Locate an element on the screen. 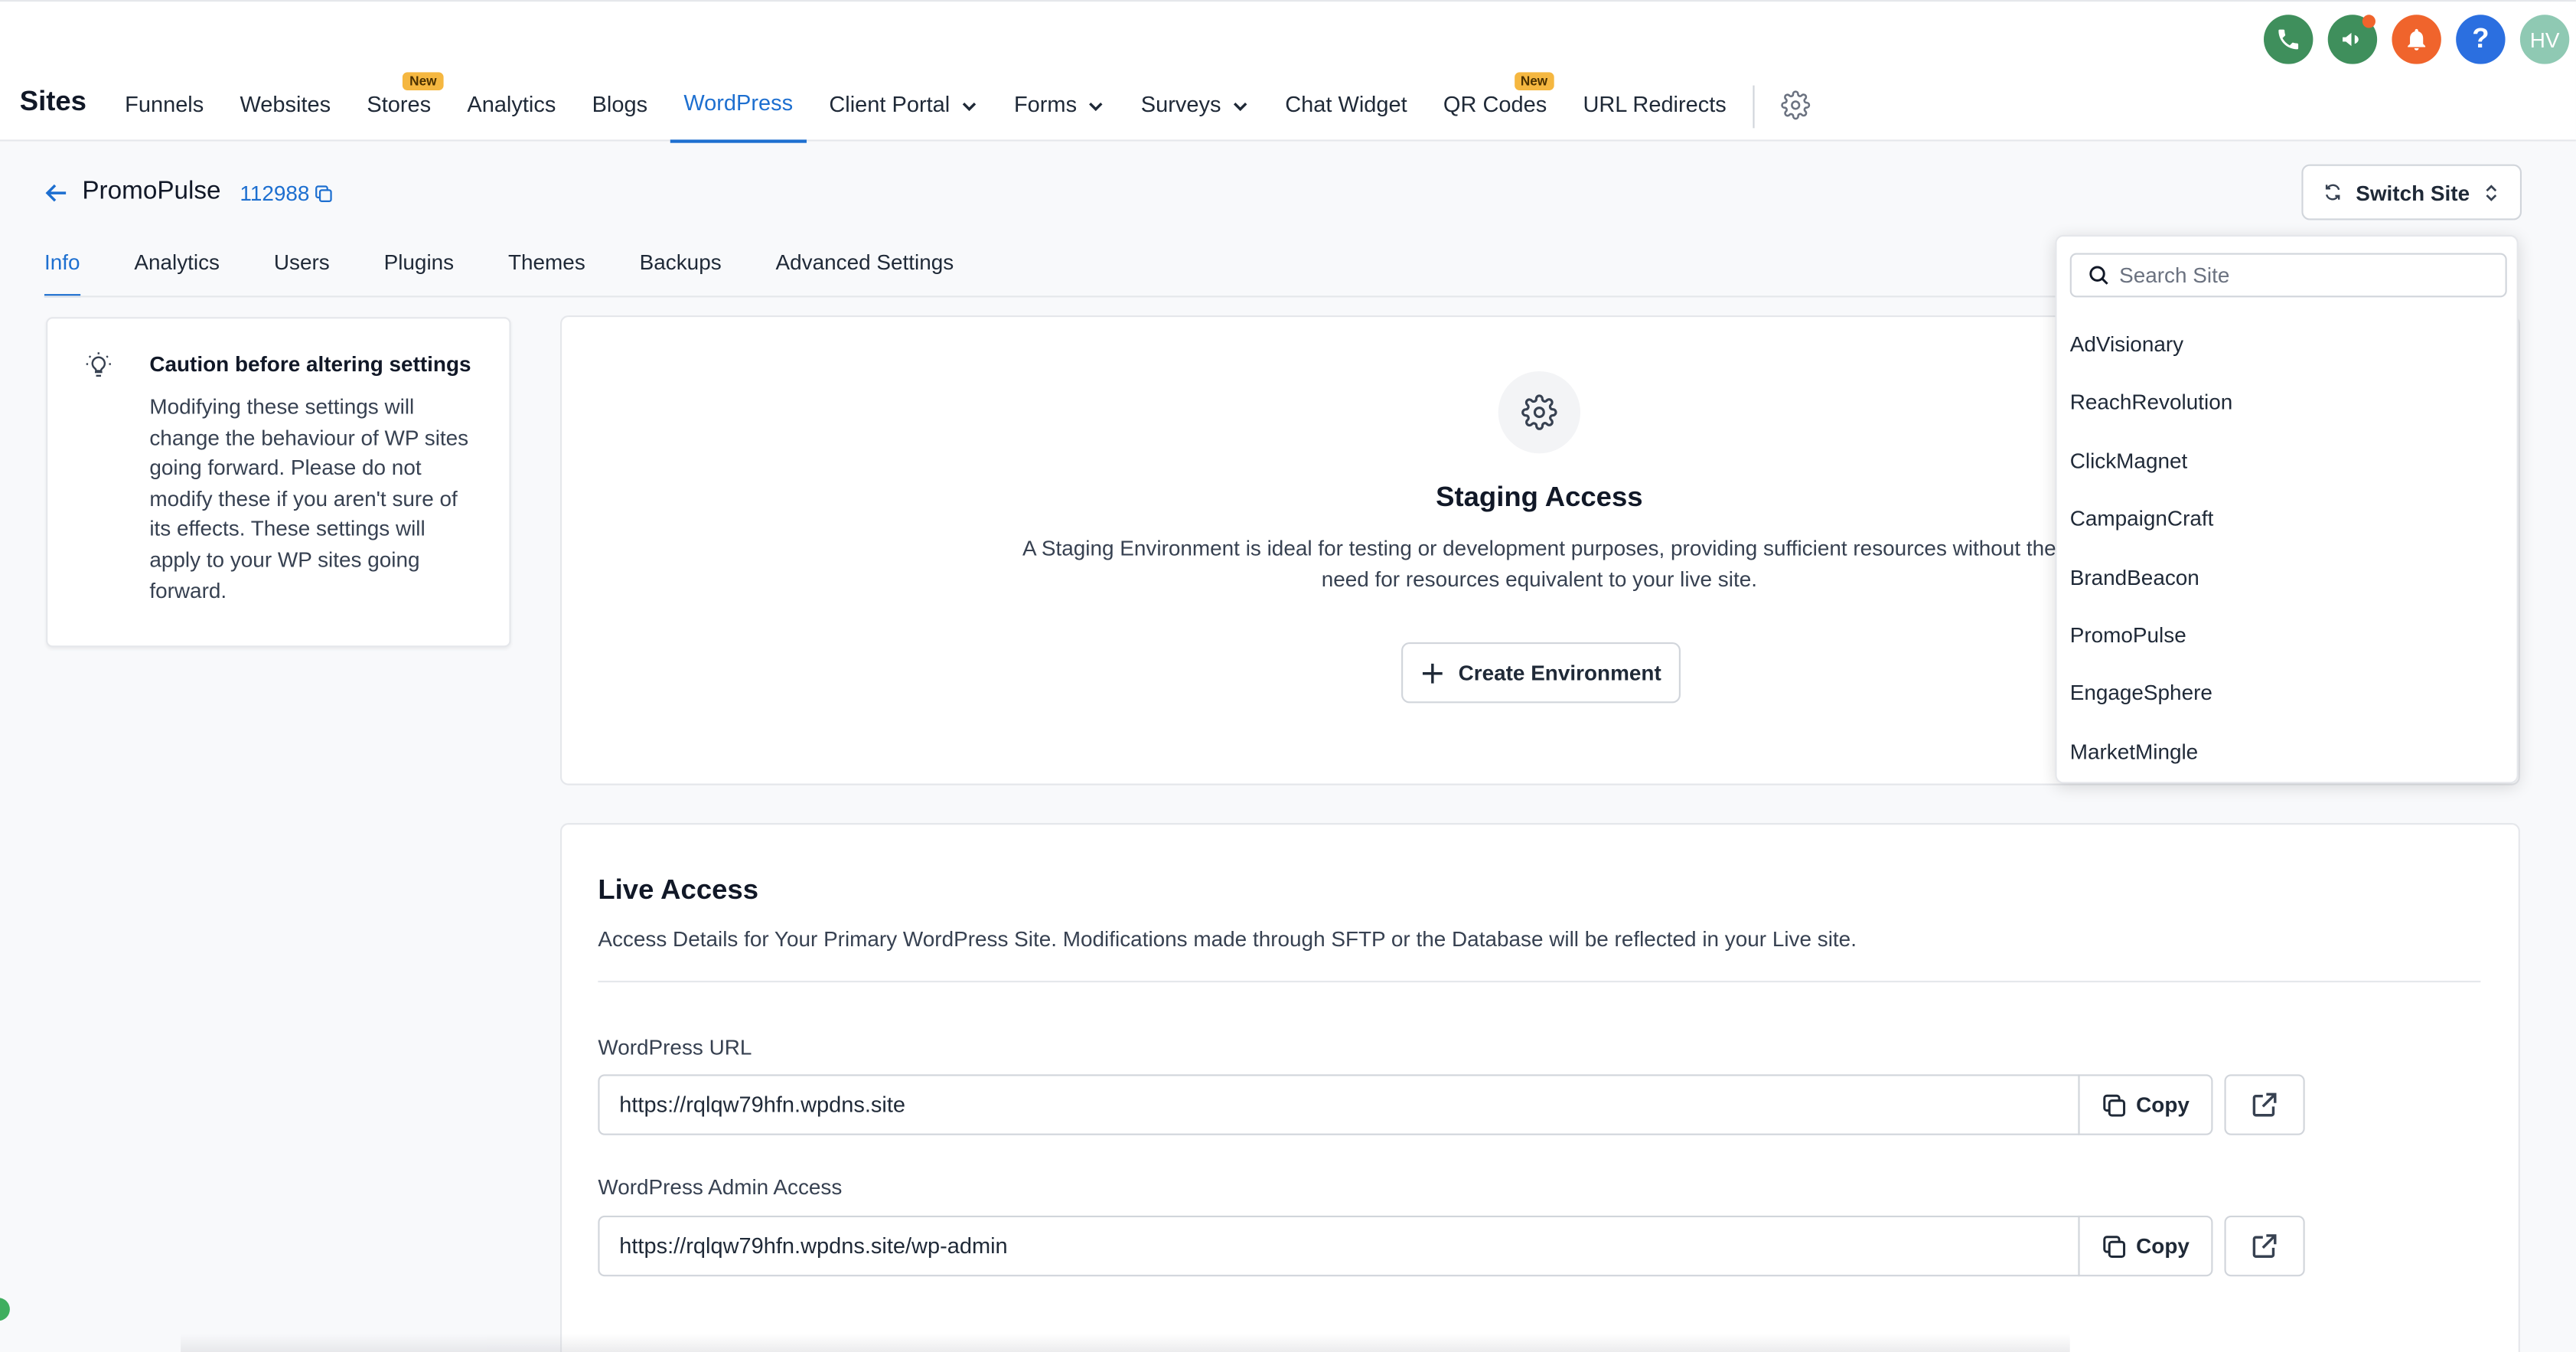 This screenshot has height=1352, width=2576. nav-wordpress: WordPress is located at coordinates (738, 113).